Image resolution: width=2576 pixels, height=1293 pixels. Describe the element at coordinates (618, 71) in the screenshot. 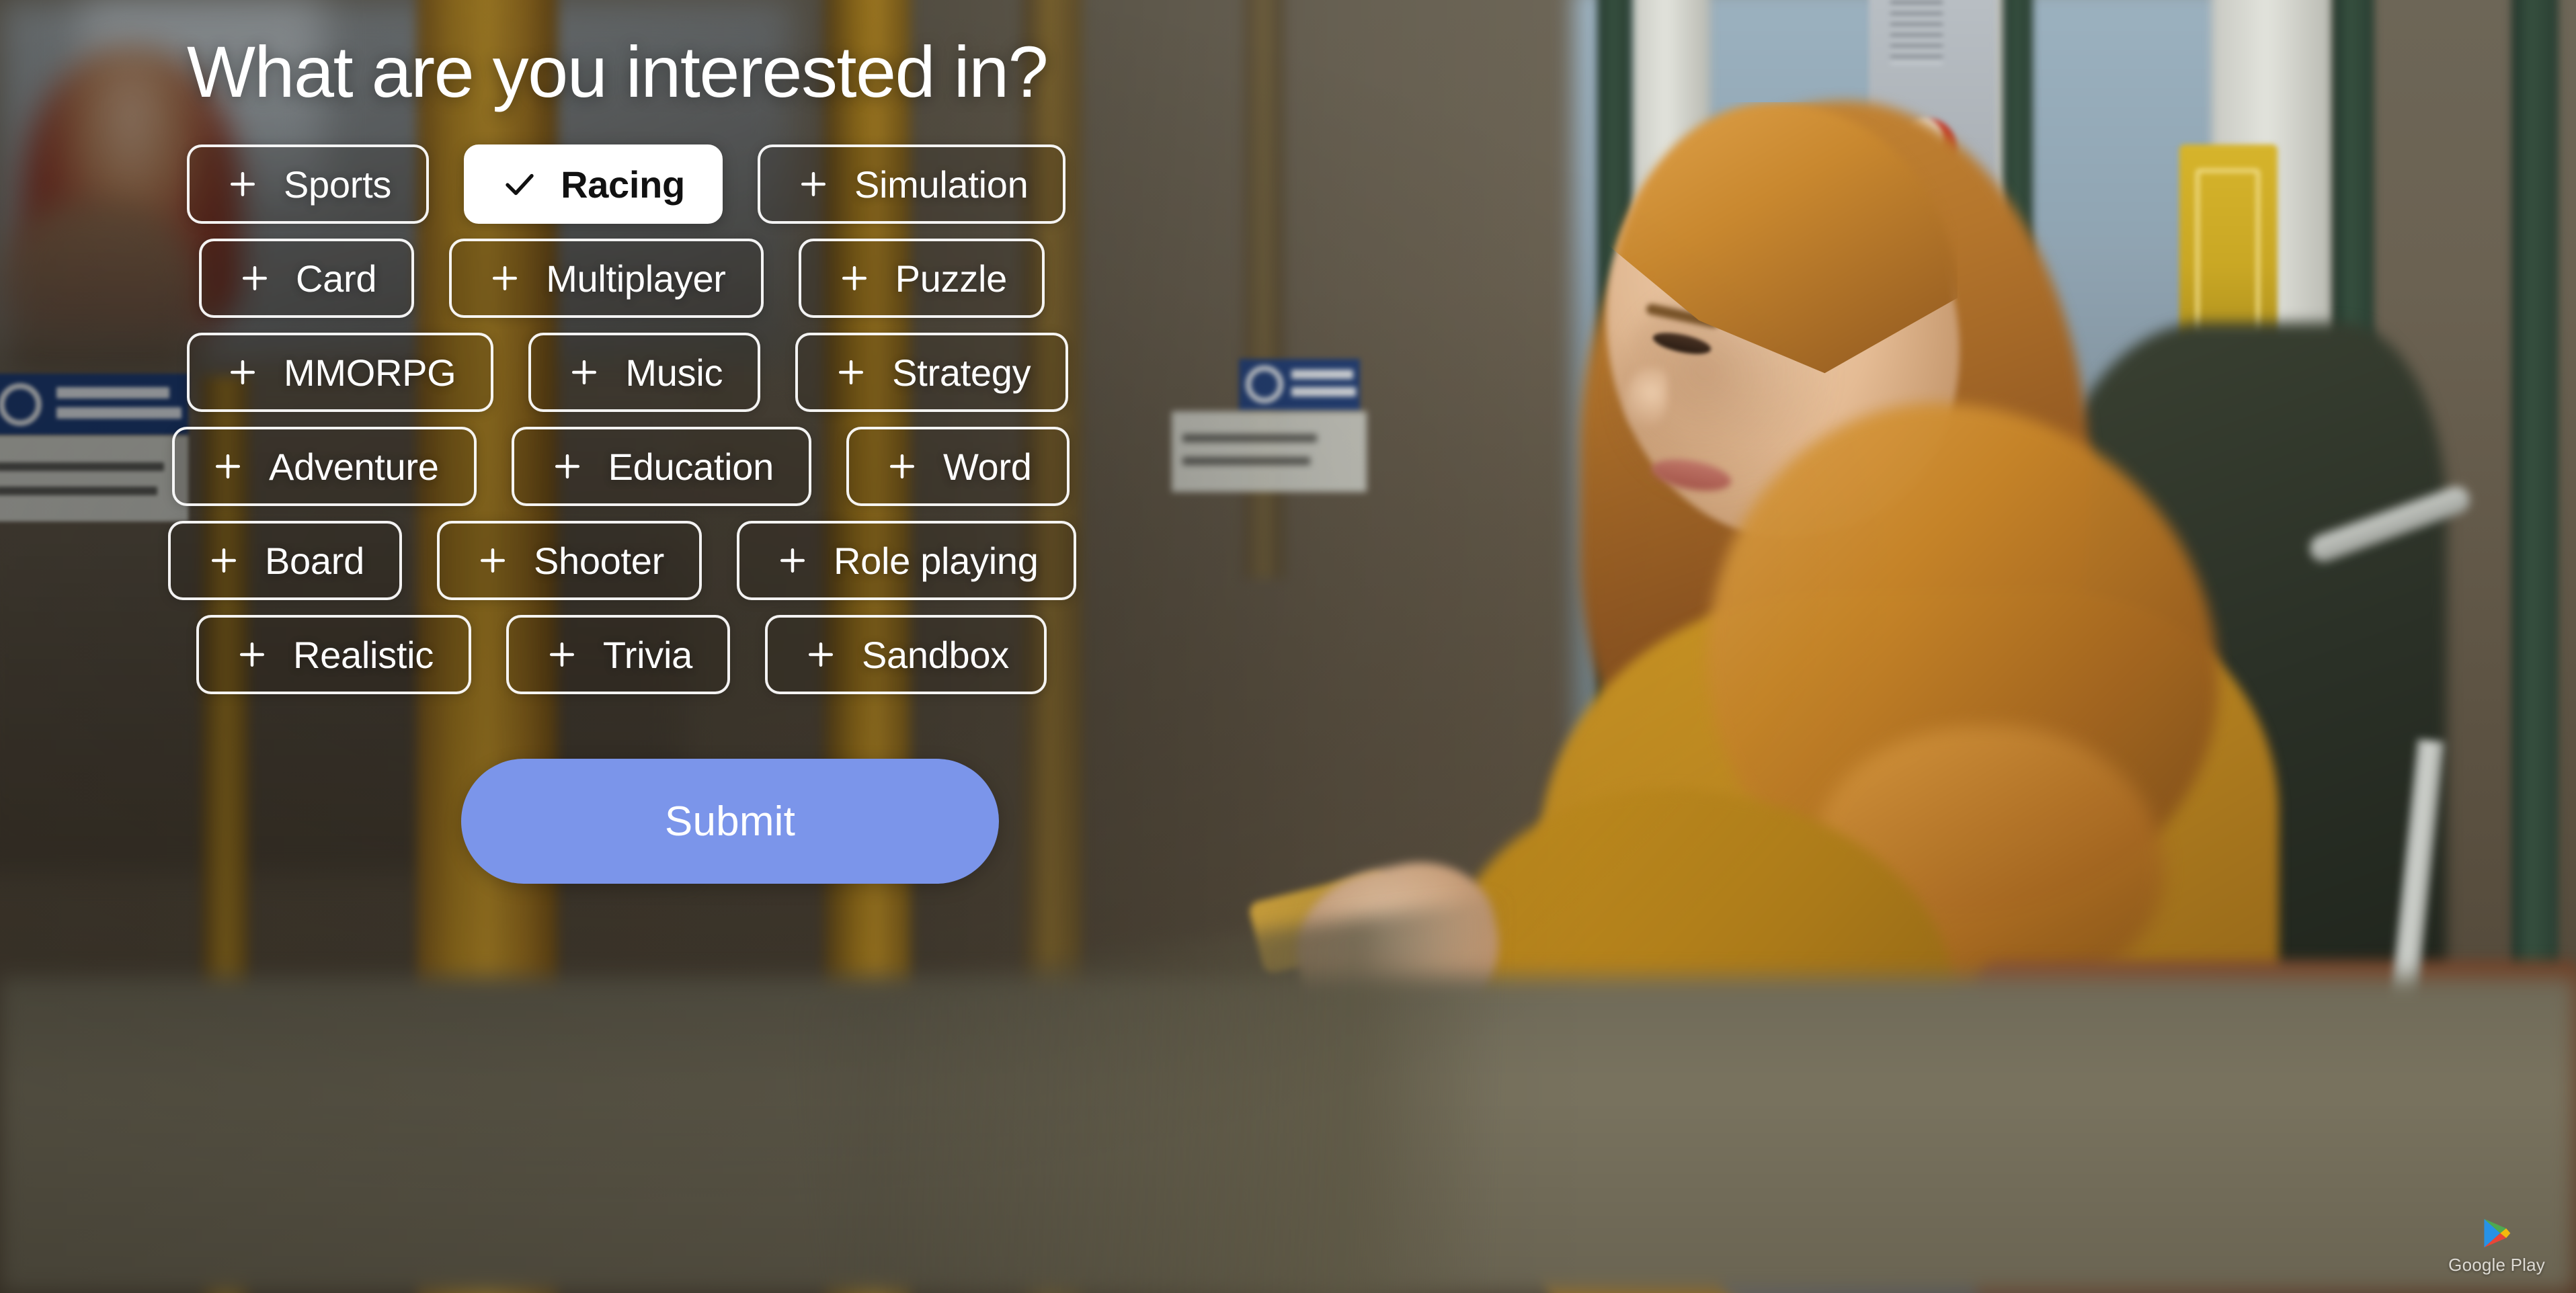

I see `page-title: What are you interested in?` at that location.